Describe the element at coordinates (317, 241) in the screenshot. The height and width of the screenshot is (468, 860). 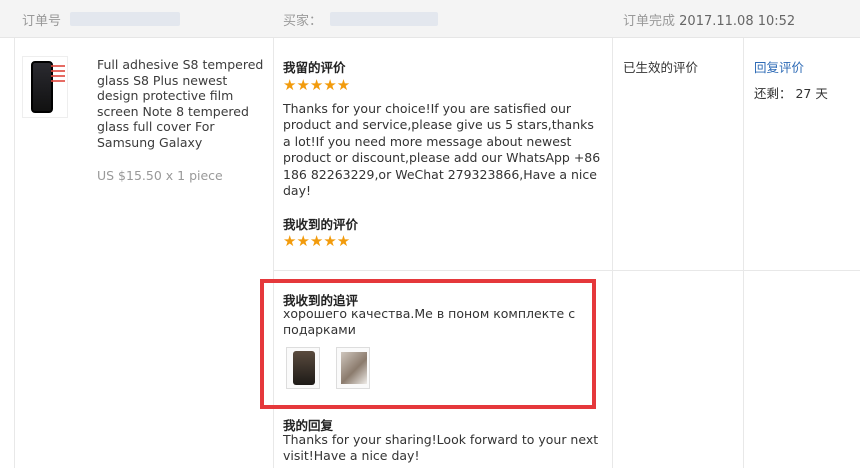
I see `received-review-stars: ★★★★★` at that location.